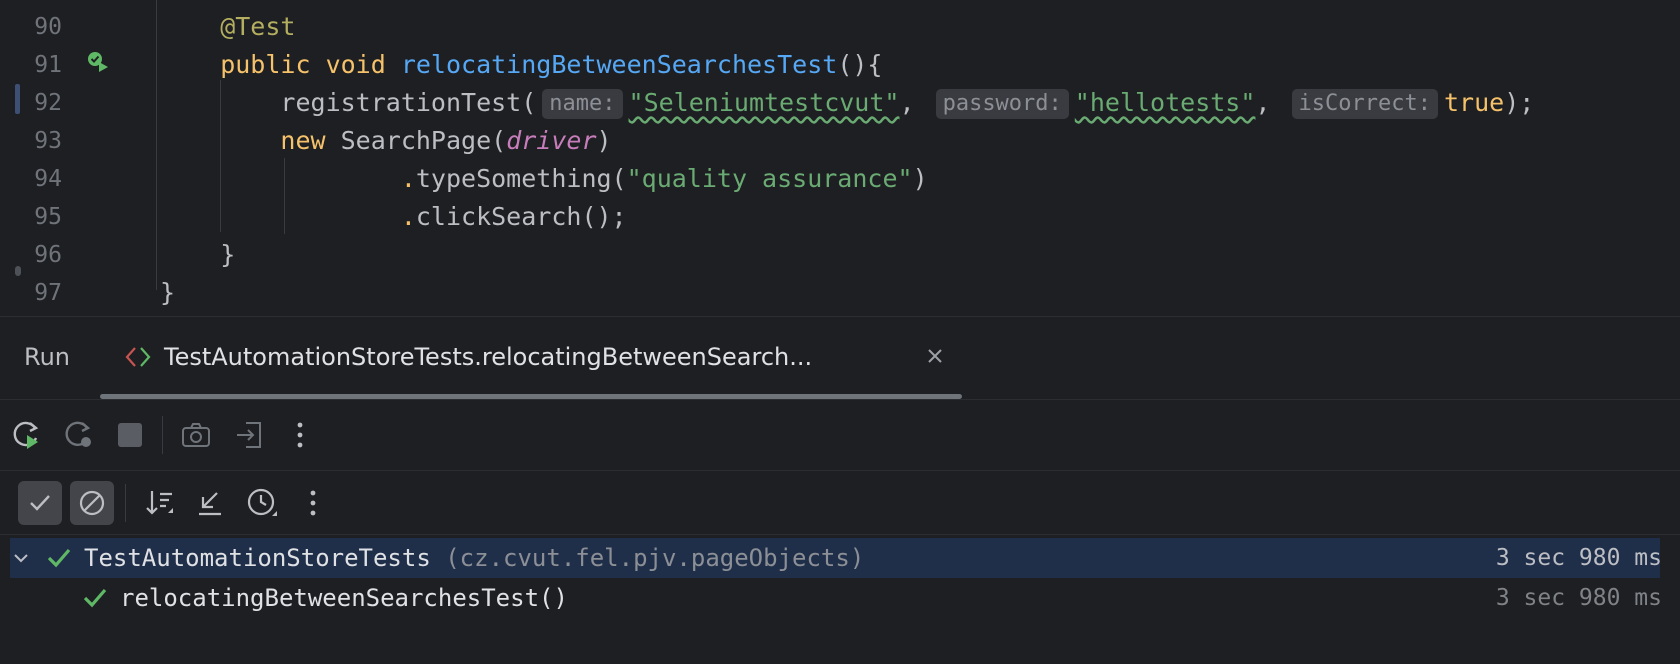 The height and width of the screenshot is (664, 1680). I want to click on show-ignored-toggle, so click(92, 503).